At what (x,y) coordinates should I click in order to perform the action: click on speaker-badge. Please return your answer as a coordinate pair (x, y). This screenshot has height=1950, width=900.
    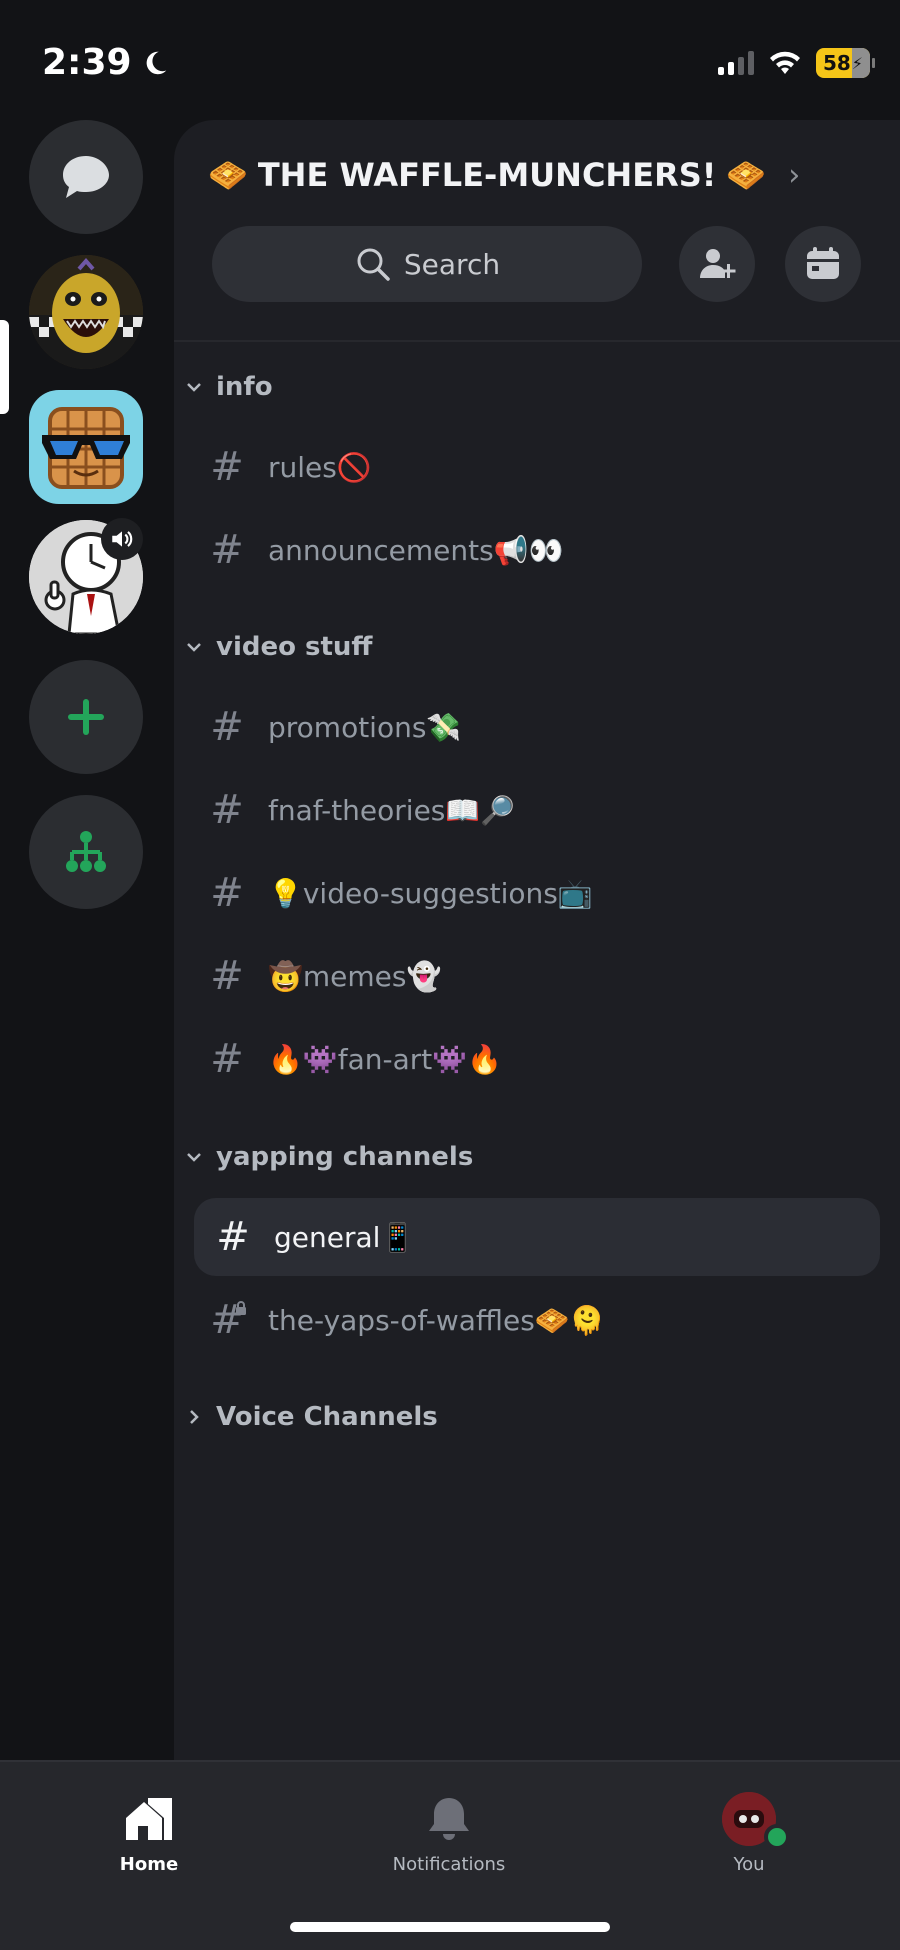
    Looking at the image, I should click on (122, 539).